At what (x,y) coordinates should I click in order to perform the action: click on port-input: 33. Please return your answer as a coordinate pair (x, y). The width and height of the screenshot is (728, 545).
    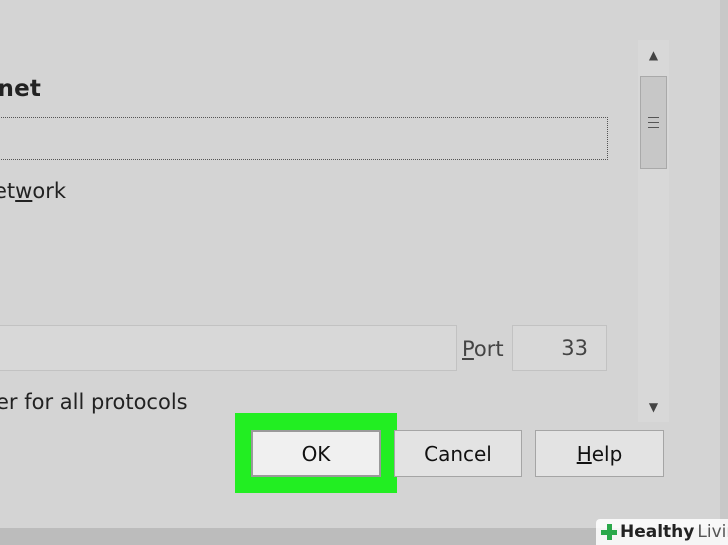
    Looking at the image, I should click on (559, 348).